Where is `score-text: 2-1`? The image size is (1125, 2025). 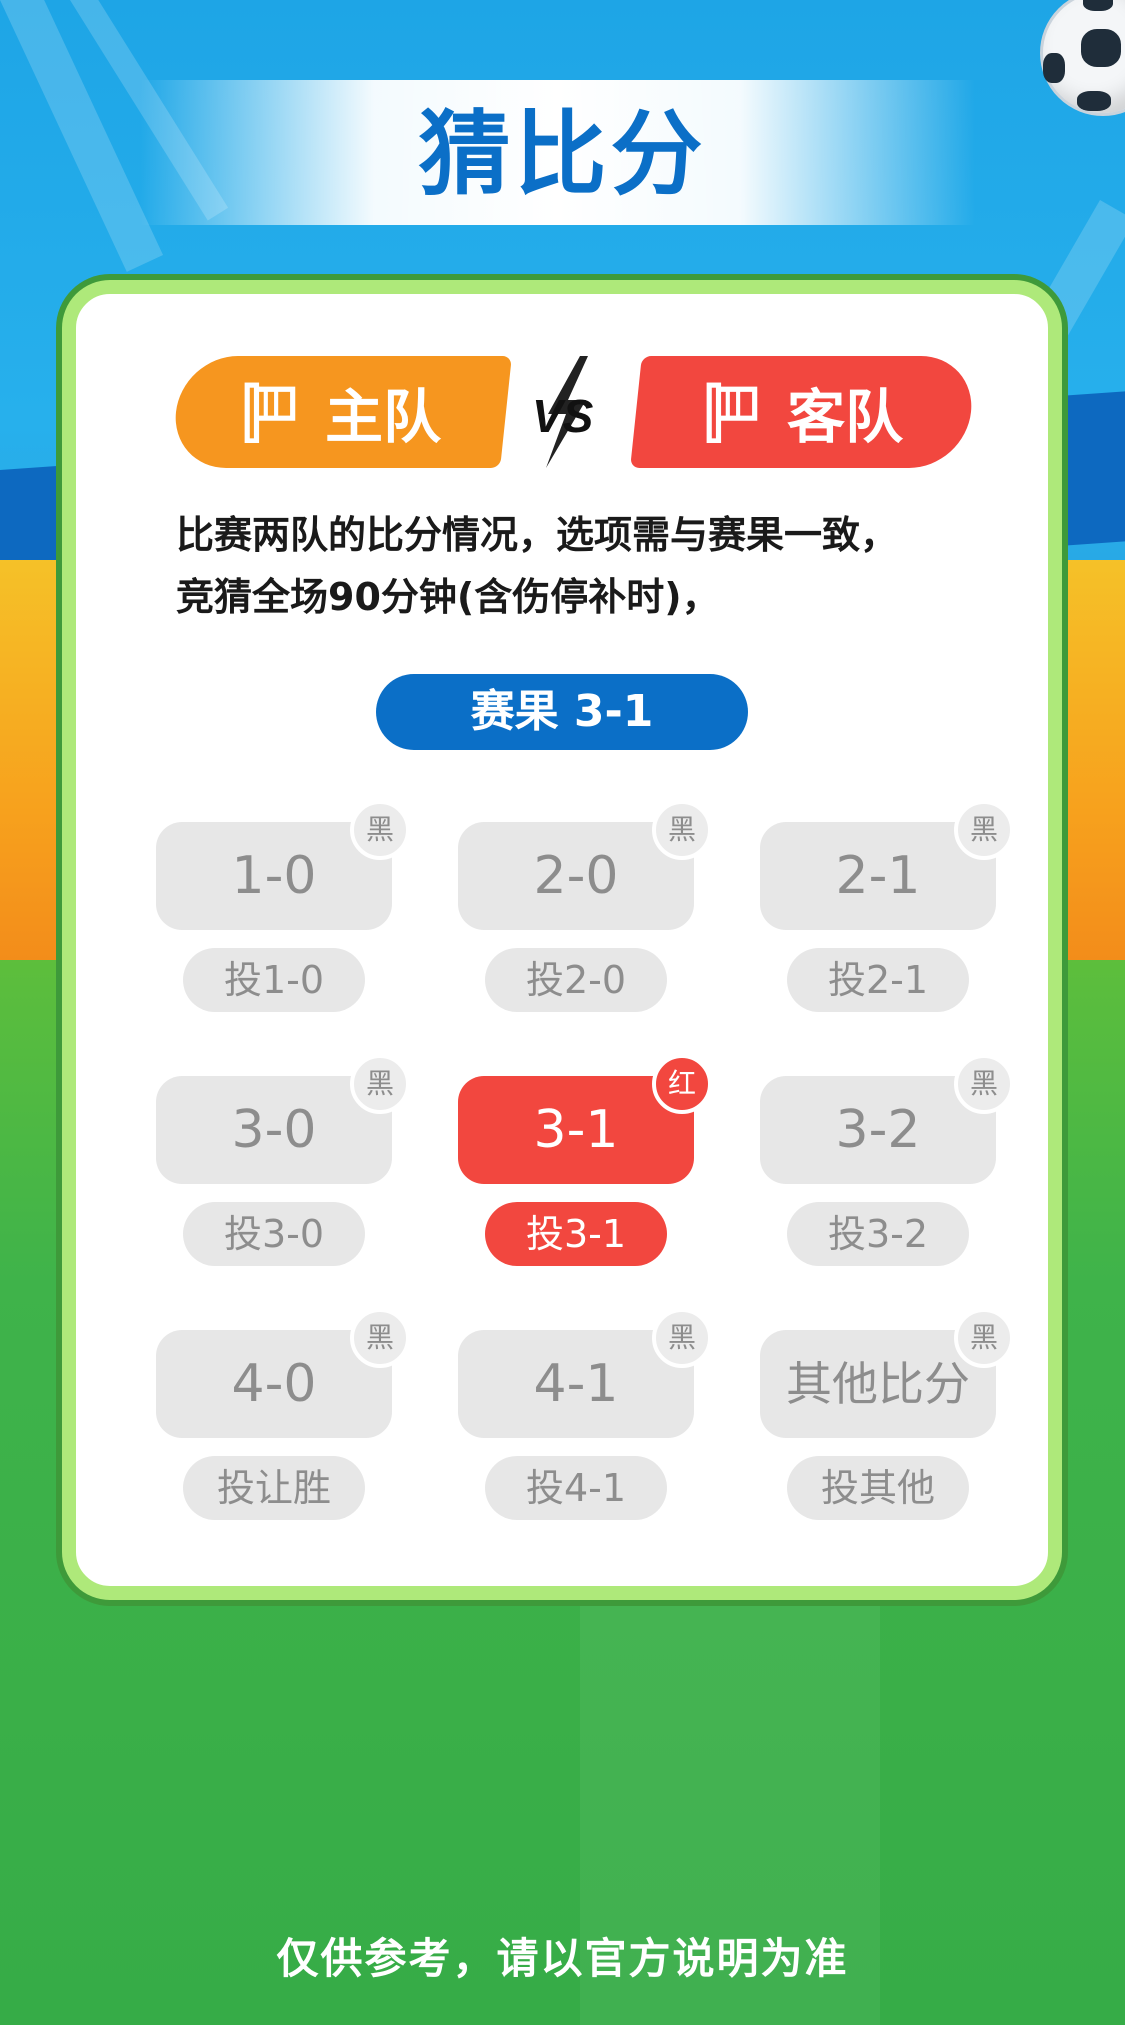 score-text: 2-1 is located at coordinates (878, 876).